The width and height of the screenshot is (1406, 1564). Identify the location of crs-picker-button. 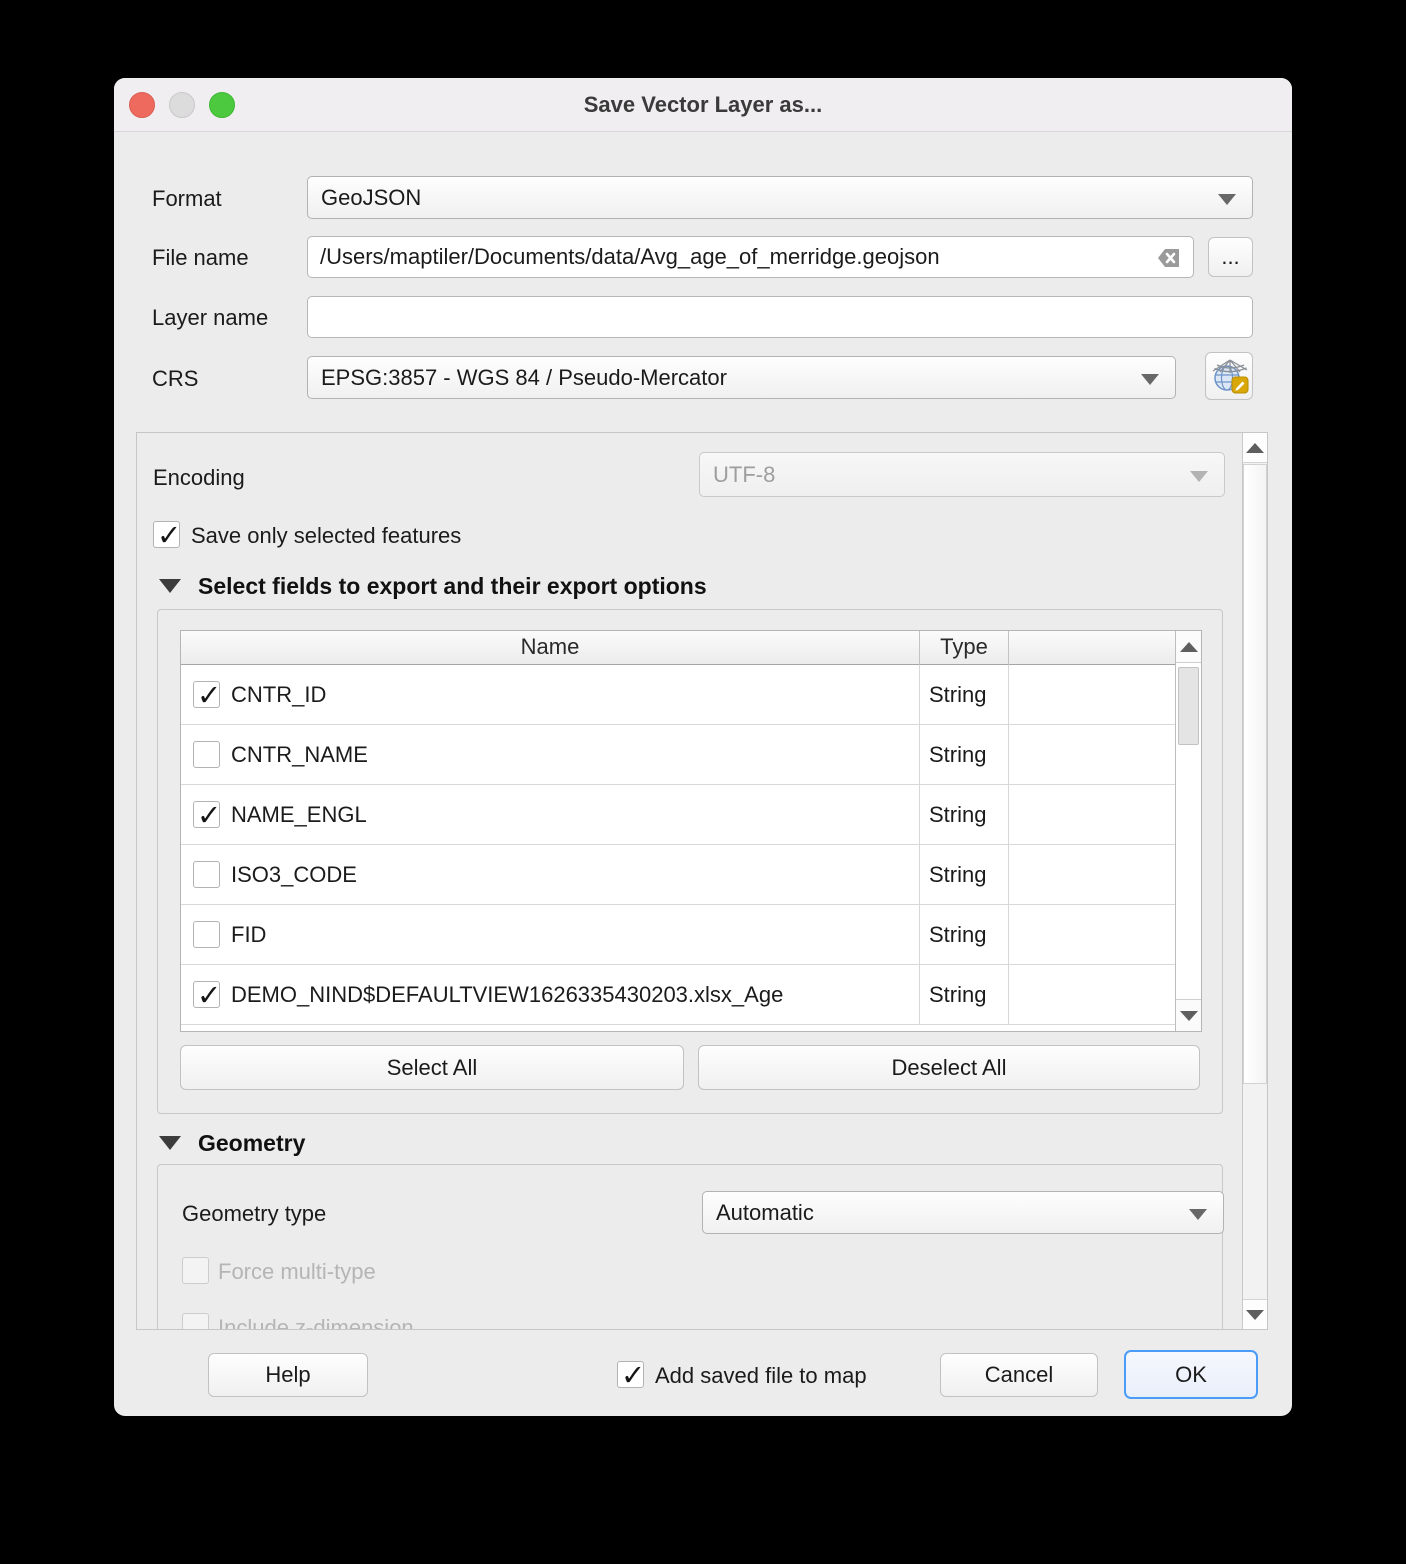
(1229, 376).